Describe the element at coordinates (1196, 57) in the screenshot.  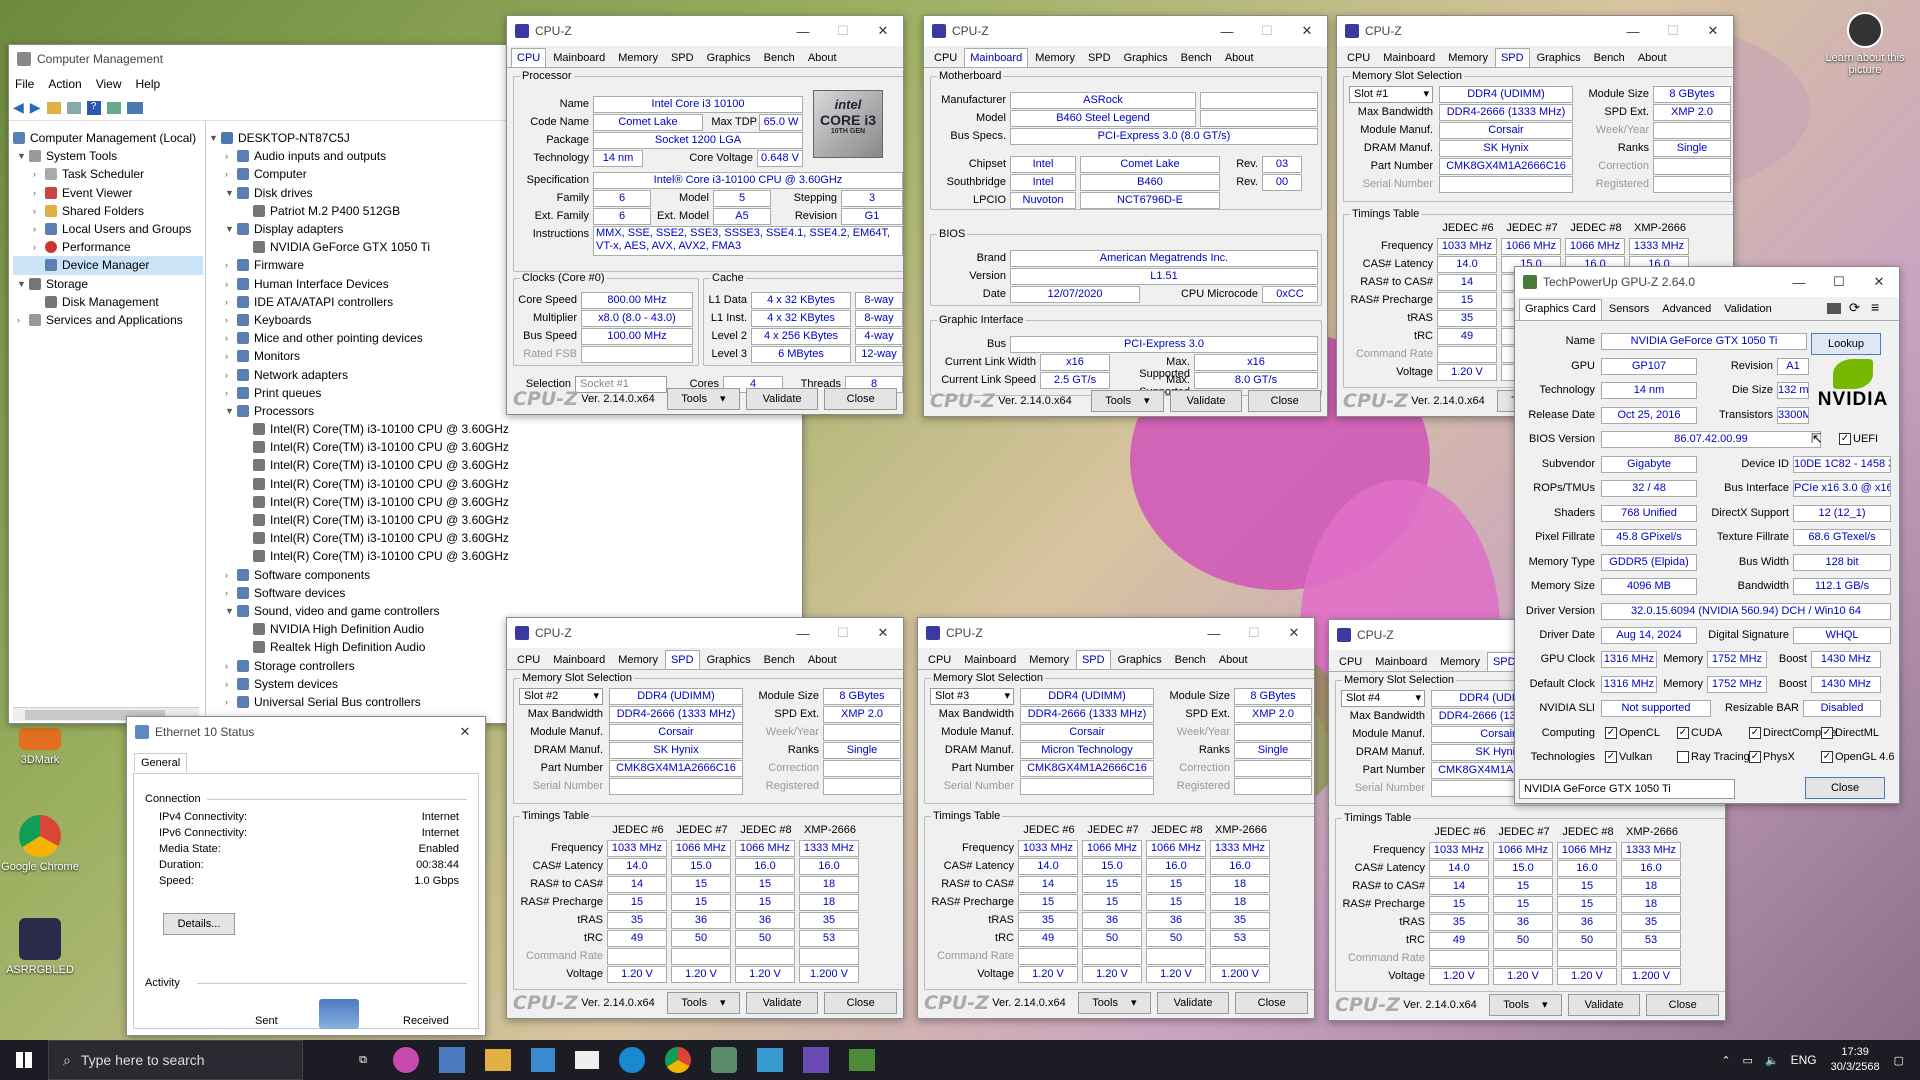
I see `tab-bench: Bench` at that location.